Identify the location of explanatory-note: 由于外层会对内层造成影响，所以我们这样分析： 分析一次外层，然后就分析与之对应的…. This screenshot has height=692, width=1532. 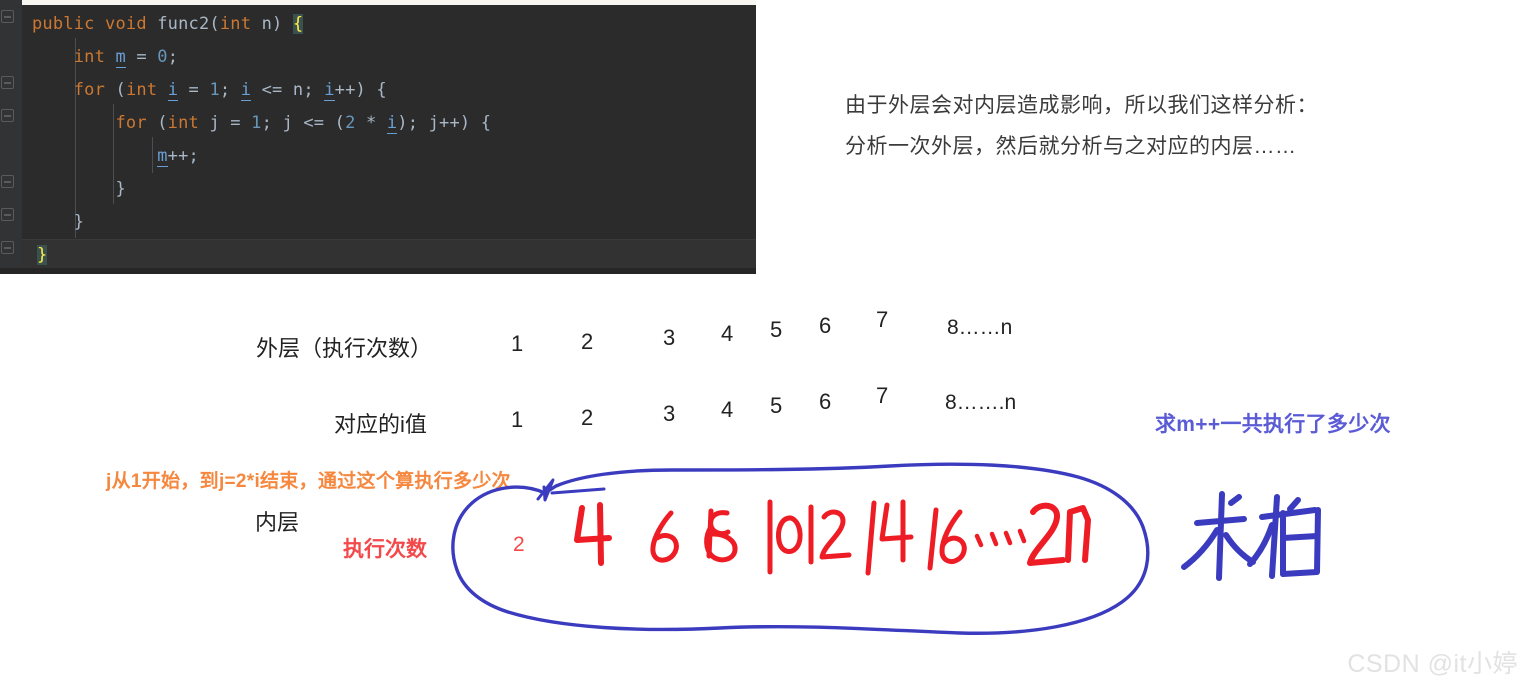
(1155, 126).